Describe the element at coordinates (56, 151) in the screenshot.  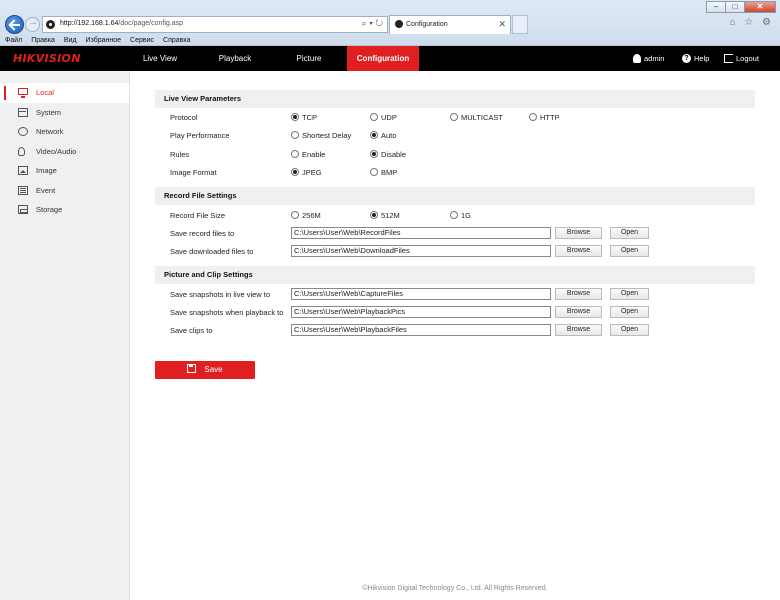
I see `sidebar-item-label: Video/Audio` at that location.